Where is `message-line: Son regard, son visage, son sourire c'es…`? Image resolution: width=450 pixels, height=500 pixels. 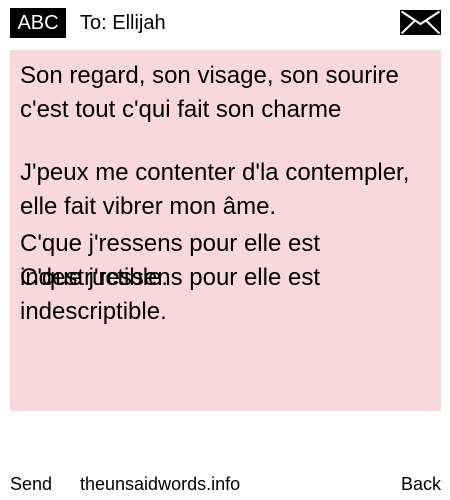
message-line: Son regard, son visage, son sourire c'es… is located at coordinates (209, 92).